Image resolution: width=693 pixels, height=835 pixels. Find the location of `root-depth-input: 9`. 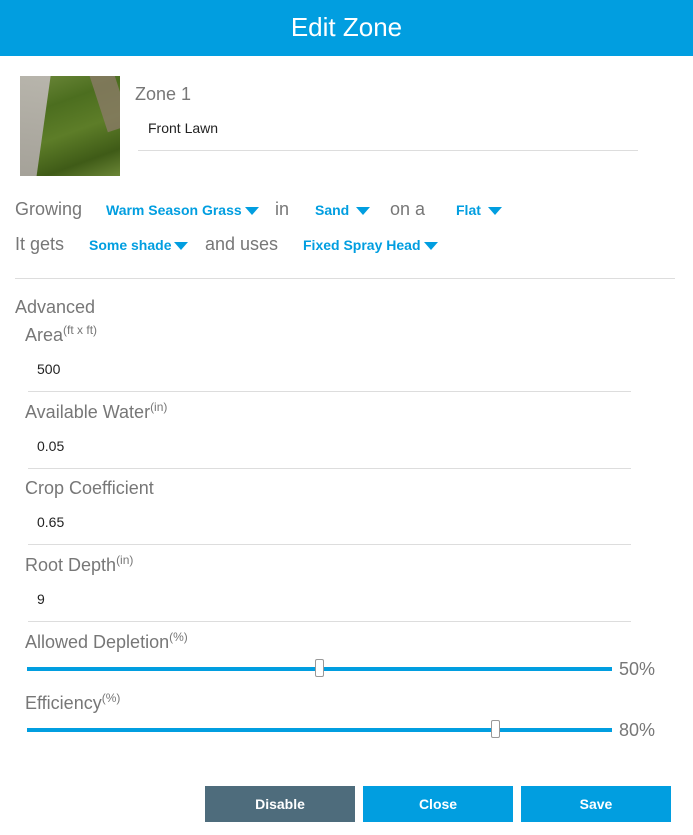

root-depth-input: 9 is located at coordinates (41, 599).